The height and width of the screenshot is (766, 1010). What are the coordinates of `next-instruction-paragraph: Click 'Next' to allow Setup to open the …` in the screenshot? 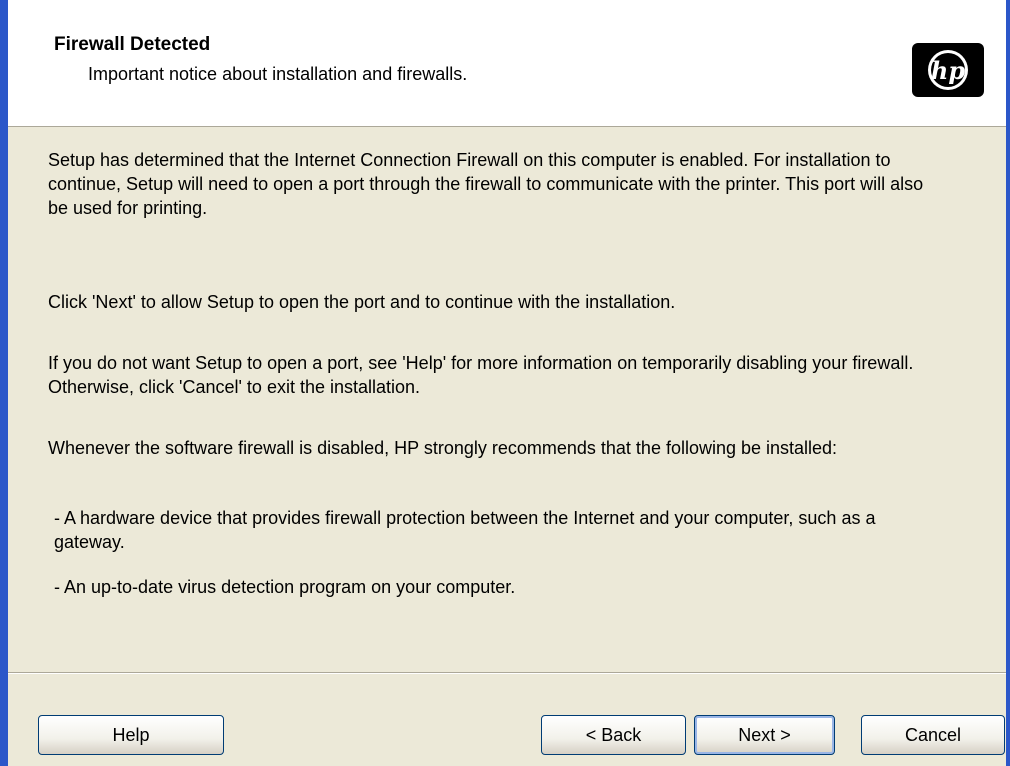 It's located at (362, 302).